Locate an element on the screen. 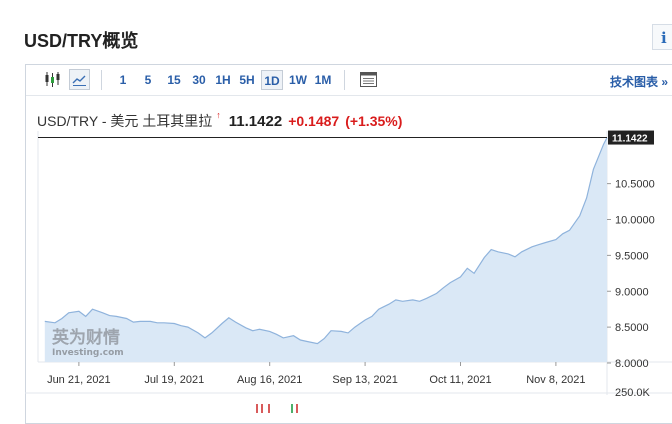 This screenshot has height=424, width=672. y-tick-label: 9.0000 is located at coordinates (632, 292).